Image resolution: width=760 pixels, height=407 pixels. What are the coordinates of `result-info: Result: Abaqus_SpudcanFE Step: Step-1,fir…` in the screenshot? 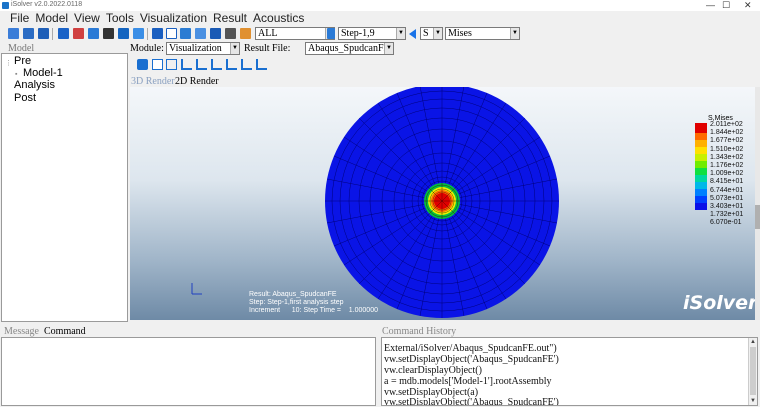 It's located at (313, 303).